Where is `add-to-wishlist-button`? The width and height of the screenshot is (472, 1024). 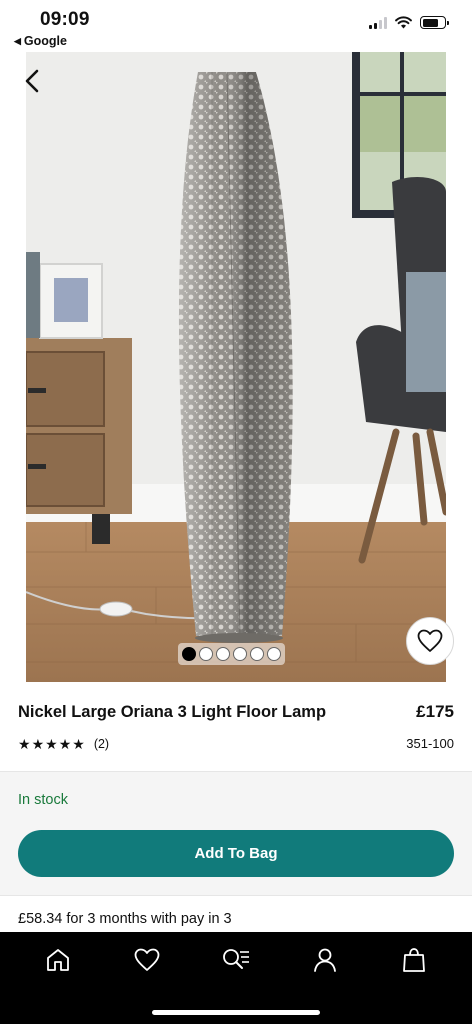
add-to-wishlist-button is located at coordinates (430, 641).